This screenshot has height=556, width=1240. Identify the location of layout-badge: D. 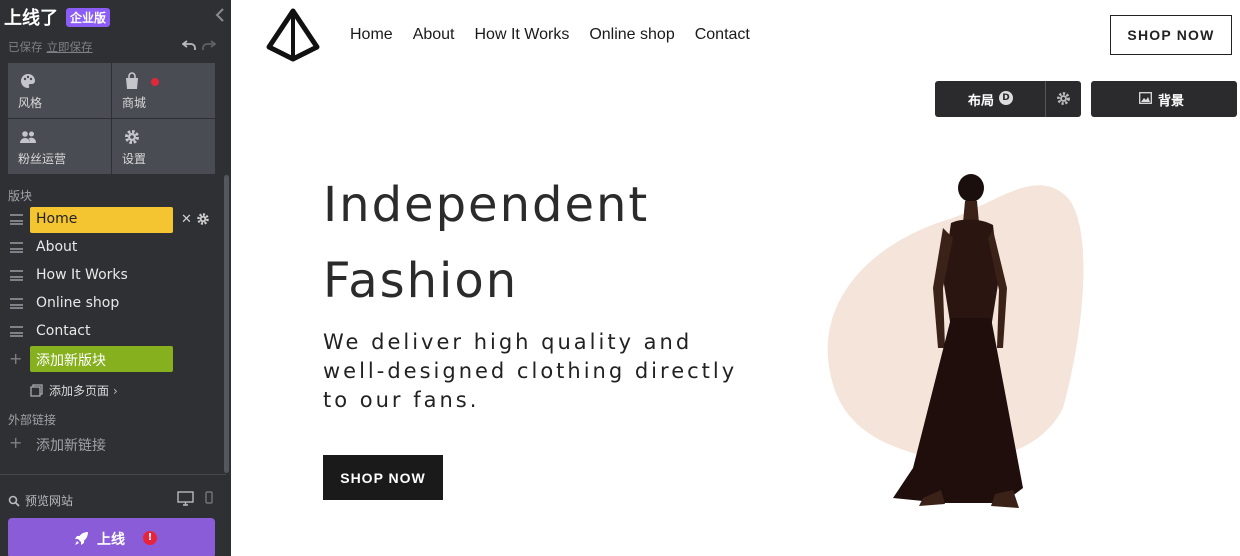
(1006, 98).